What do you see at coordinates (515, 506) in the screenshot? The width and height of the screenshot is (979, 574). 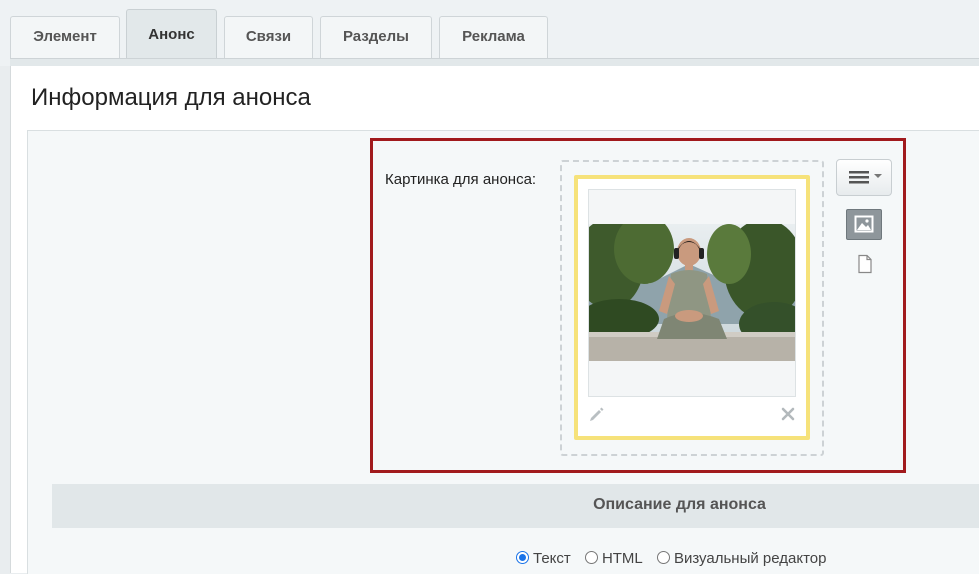 I see `description-header: Описание для анонса` at bounding box center [515, 506].